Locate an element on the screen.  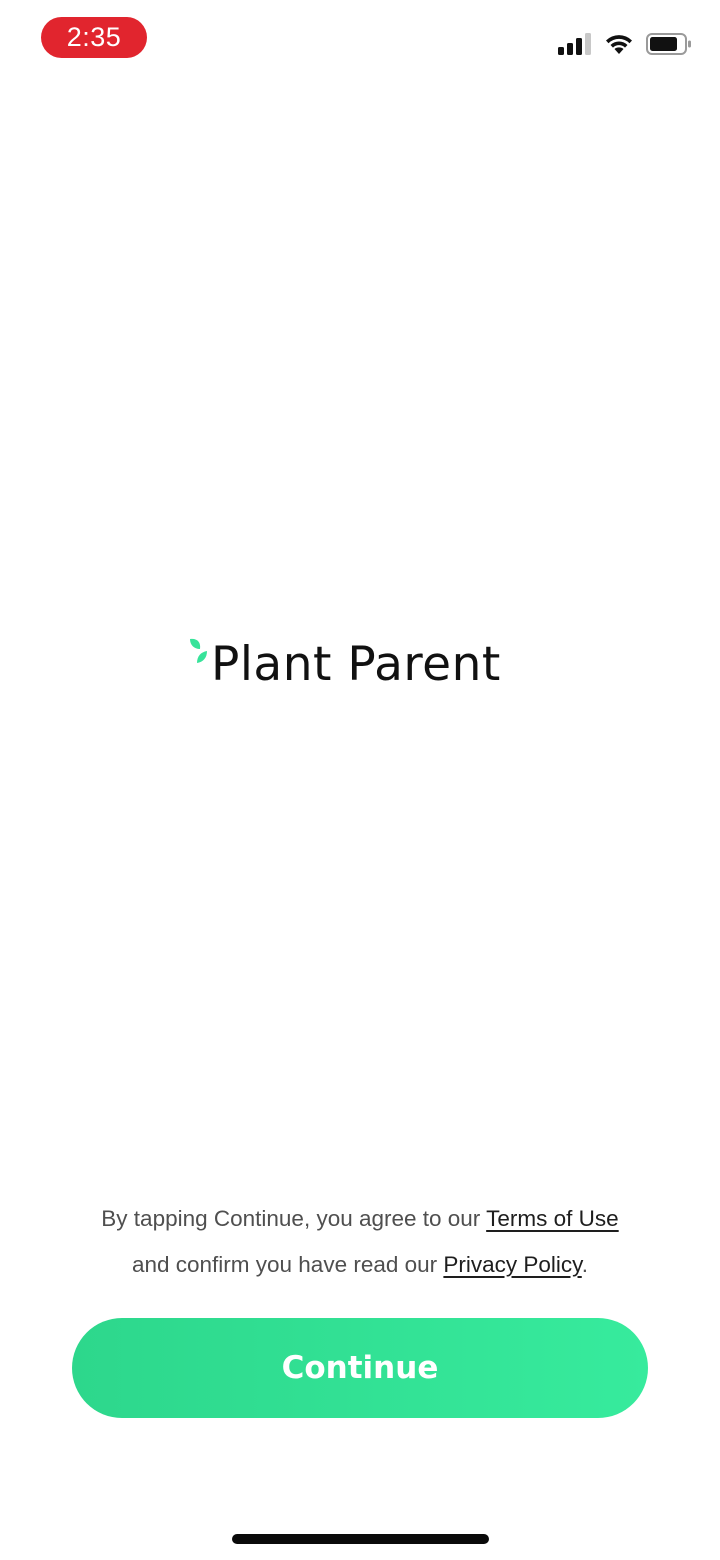
continue-button: Continue is located at coordinates (360, 1368).